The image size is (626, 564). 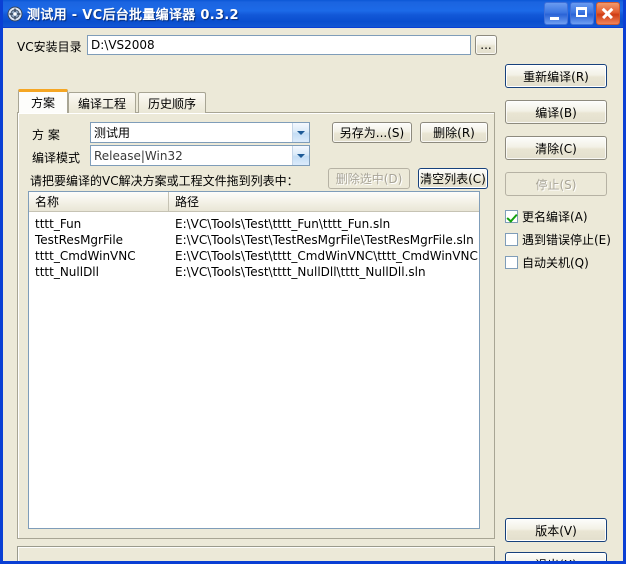 I want to click on build-mode-label: 编译模式, so click(x=56, y=158).